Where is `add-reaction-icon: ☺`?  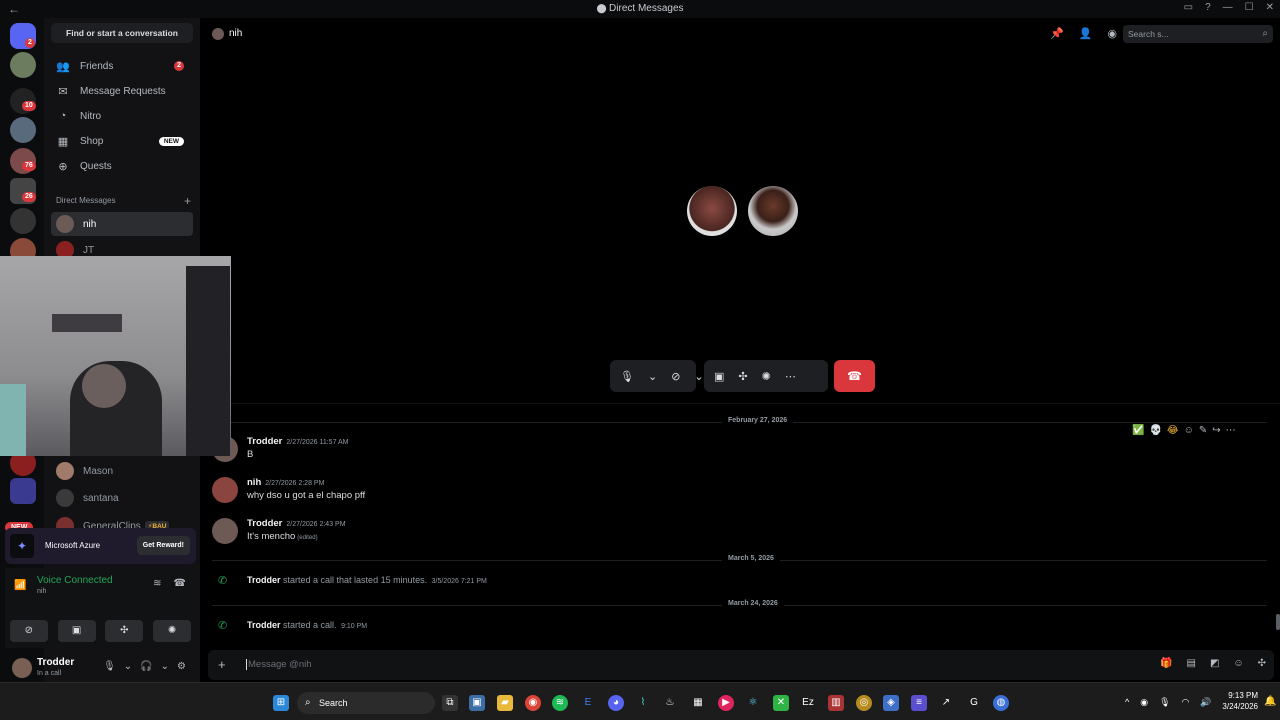 add-reaction-icon: ☺ is located at coordinates (1189, 430).